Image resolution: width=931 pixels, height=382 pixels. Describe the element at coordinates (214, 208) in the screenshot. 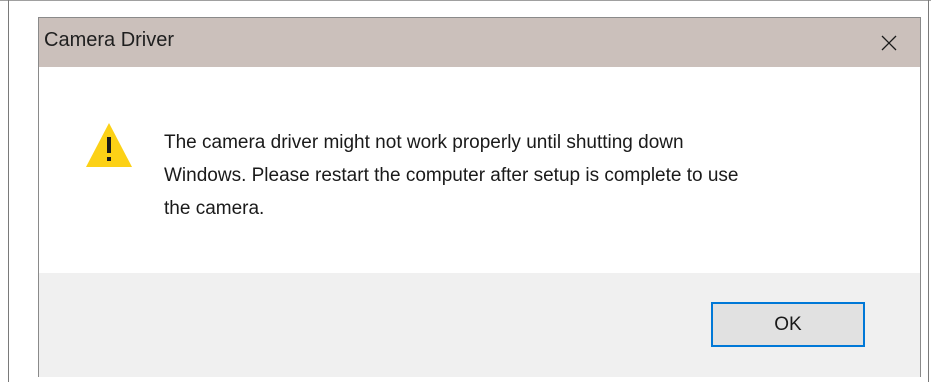

I see `message-line: the camera.` at that location.